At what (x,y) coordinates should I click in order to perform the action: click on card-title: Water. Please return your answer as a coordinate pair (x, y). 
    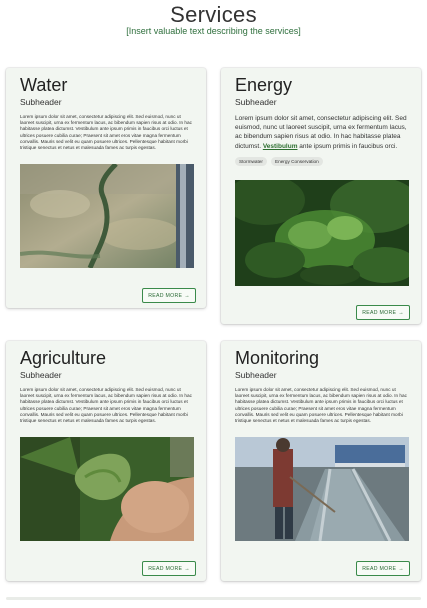
    Looking at the image, I should click on (44, 85).